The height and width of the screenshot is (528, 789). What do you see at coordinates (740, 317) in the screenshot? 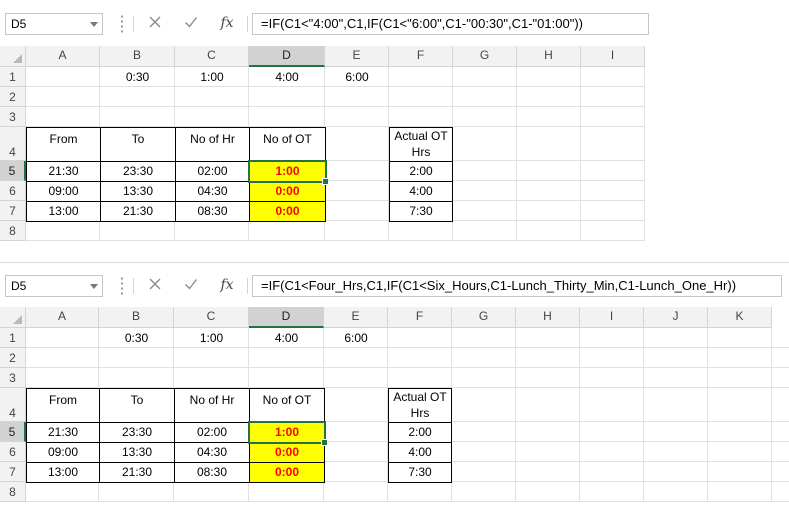
I see `column-header-k: K` at bounding box center [740, 317].